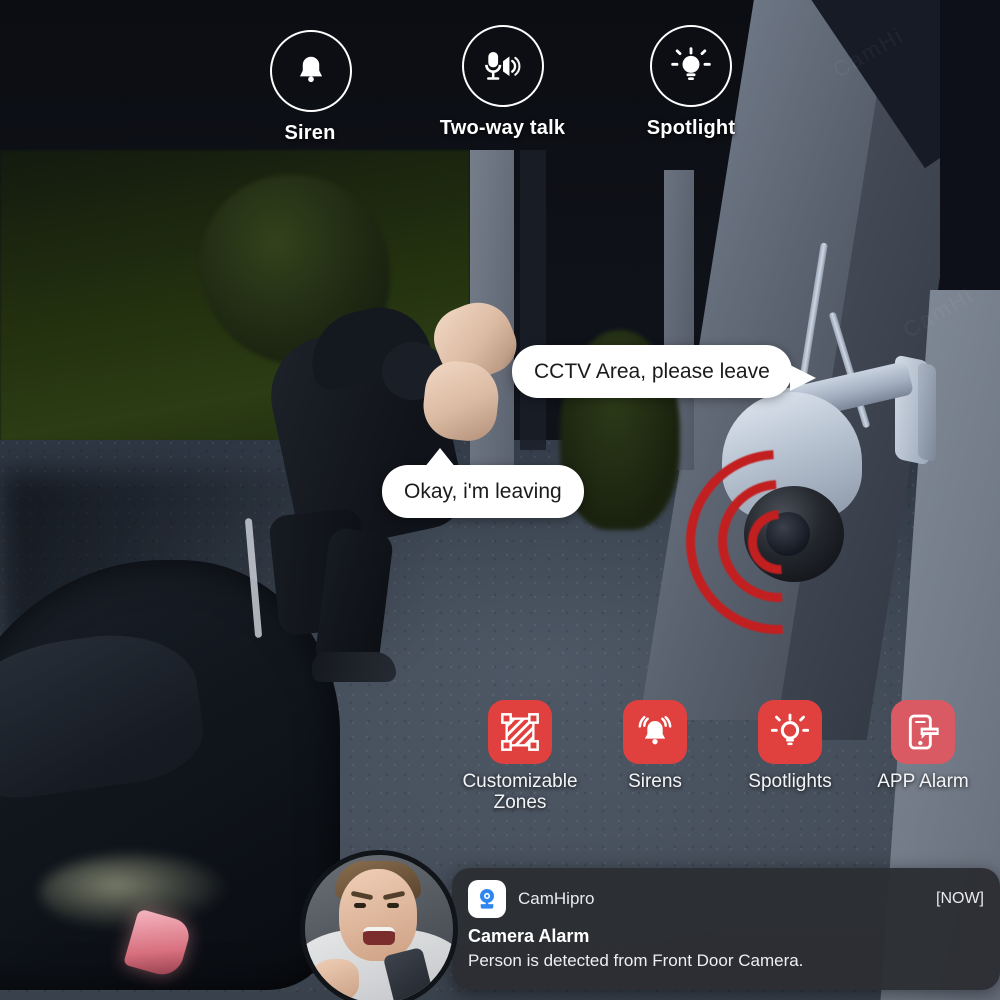 Image resolution: width=1000 pixels, height=1000 pixels. Describe the element at coordinates (502, 128) in the screenshot. I see `action-two-way-talk-label: Two-way talk` at that location.